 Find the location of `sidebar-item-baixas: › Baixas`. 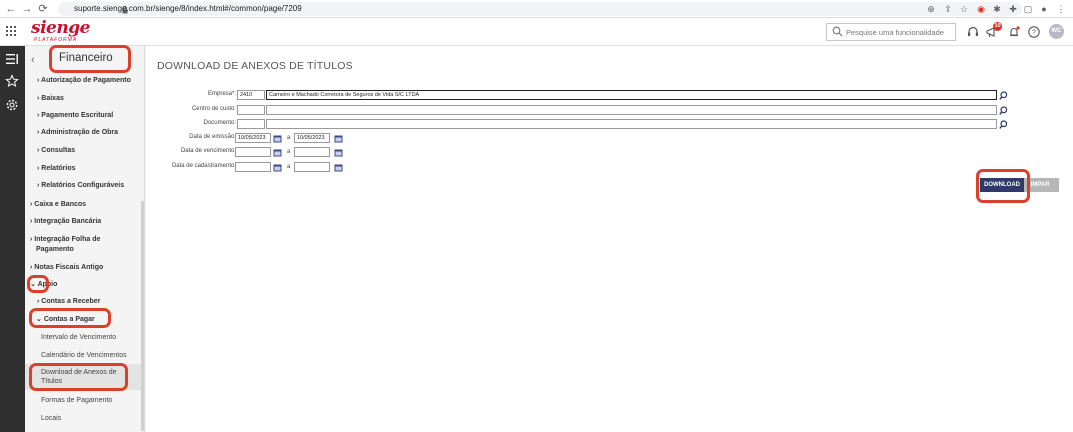

sidebar-item-baixas: › Baixas is located at coordinates (50, 98).